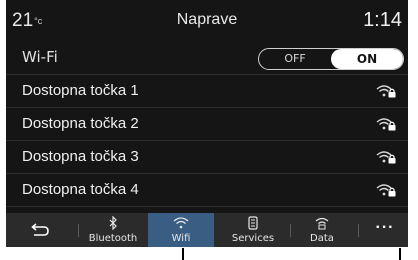 This screenshot has height=260, width=418. I want to click on back-arrow-icon, so click(40, 229).